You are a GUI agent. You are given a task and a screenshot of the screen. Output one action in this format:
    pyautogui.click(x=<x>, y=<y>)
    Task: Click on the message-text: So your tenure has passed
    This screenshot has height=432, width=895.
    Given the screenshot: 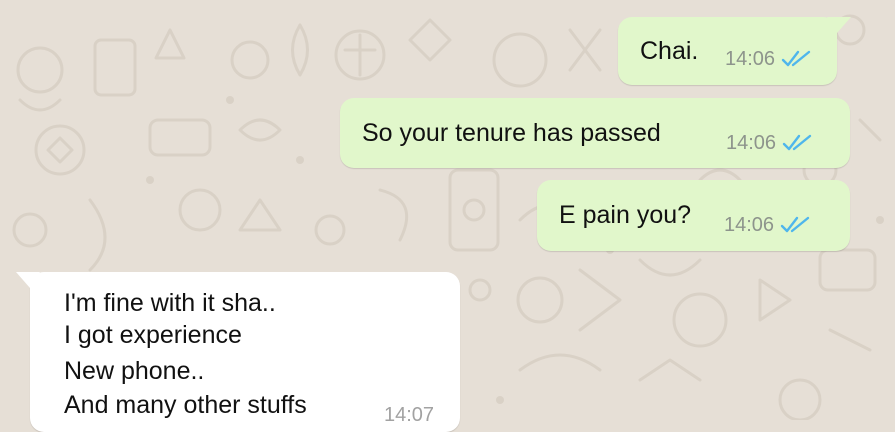 What is the action you would take?
    pyautogui.click(x=511, y=133)
    